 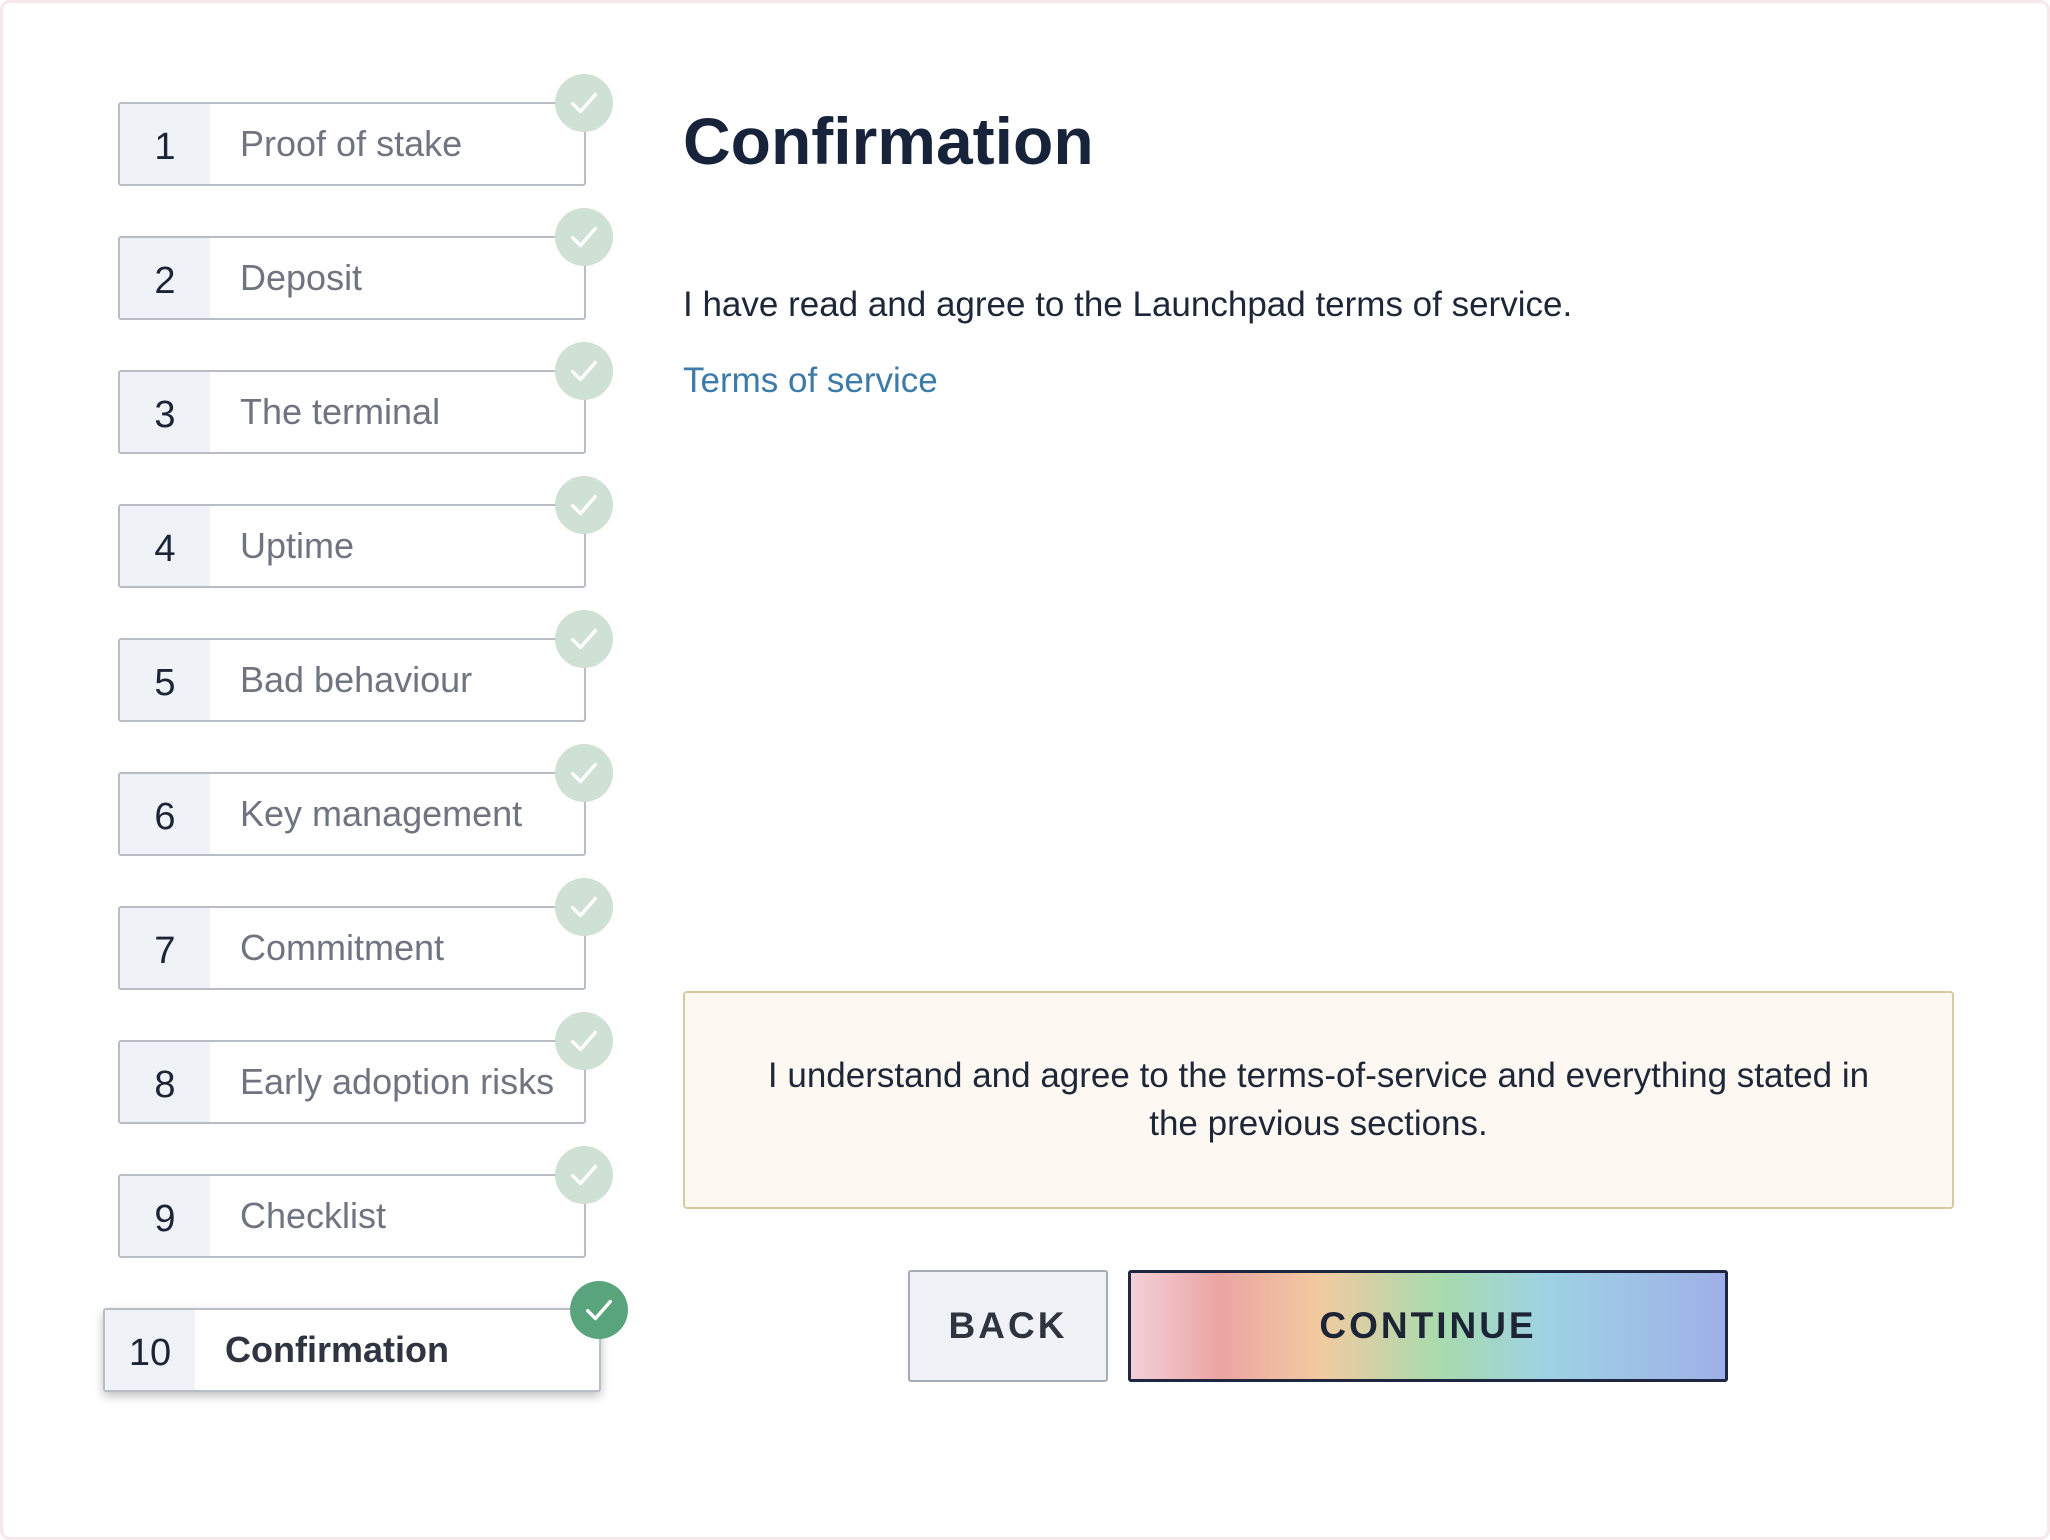 I want to click on step-number: 4, so click(x=165, y=546).